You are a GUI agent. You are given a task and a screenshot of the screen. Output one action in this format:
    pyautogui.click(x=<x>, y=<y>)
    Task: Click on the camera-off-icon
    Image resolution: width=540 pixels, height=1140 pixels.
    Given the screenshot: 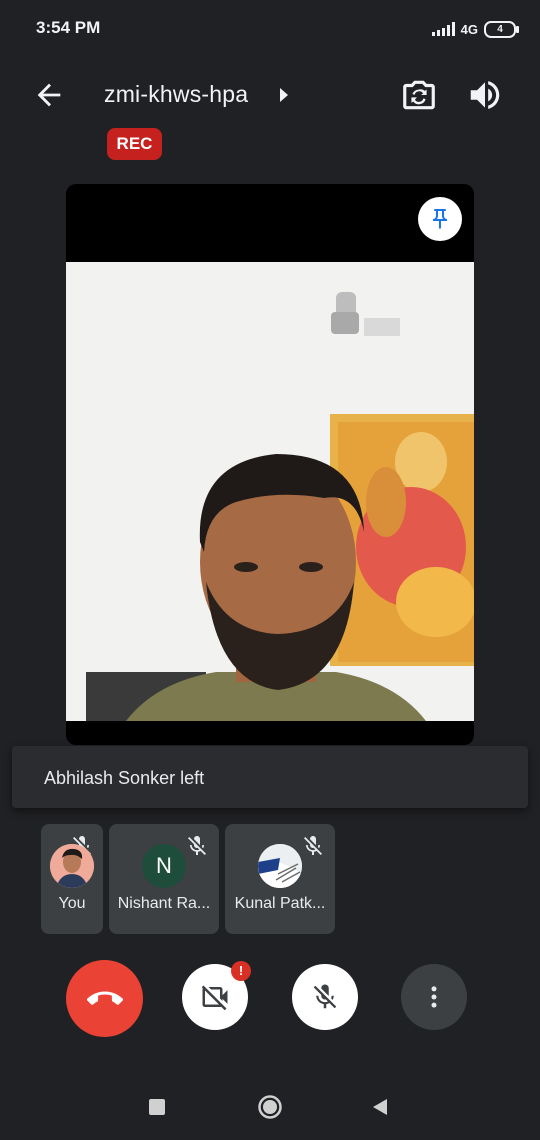 What is the action you would take?
    pyautogui.click(x=214, y=998)
    